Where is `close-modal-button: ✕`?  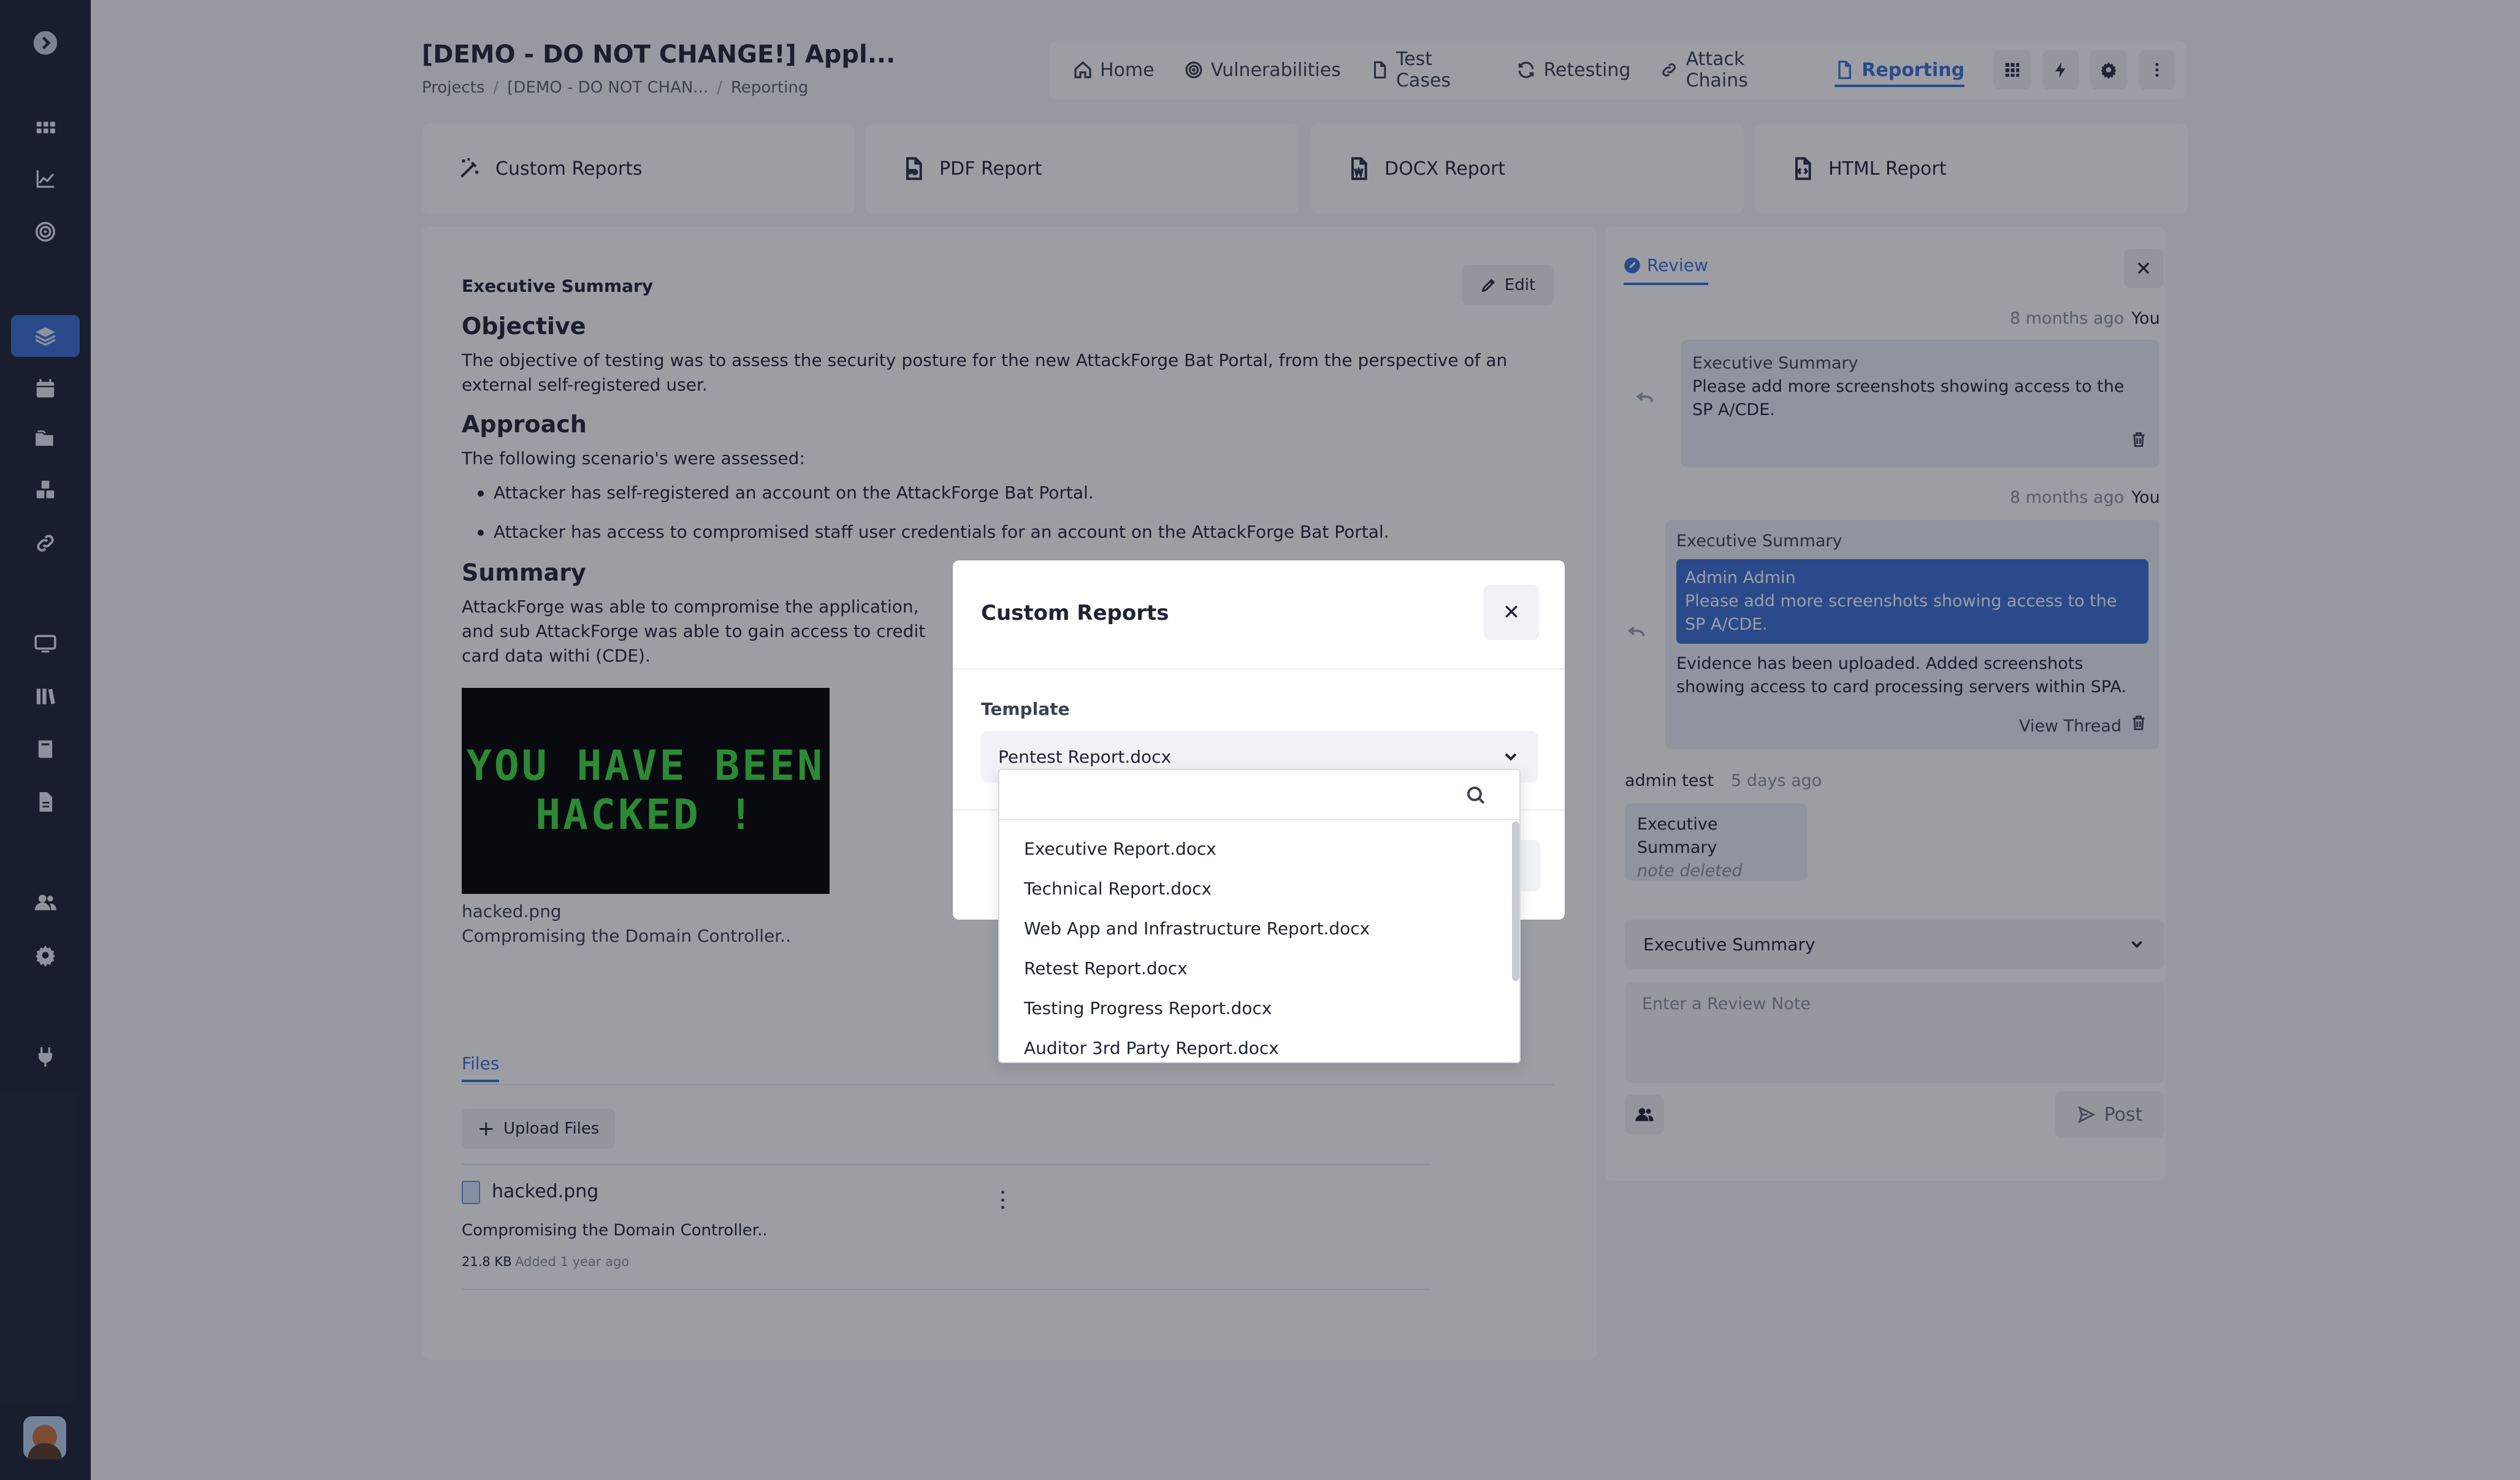 close-modal-button: ✕ is located at coordinates (1511, 612).